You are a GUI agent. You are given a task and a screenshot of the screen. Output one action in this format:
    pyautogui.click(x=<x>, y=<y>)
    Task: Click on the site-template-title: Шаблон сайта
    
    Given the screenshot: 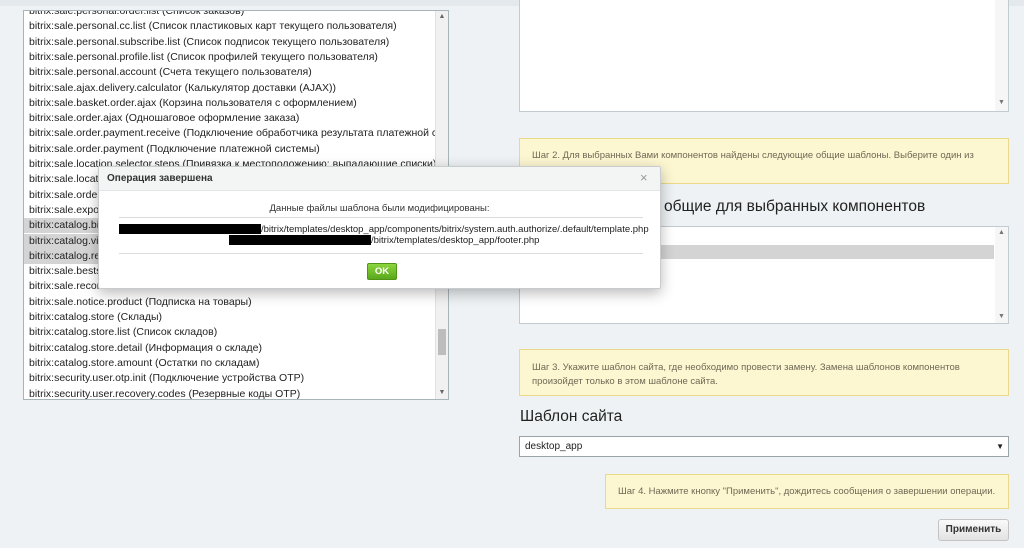 What is the action you would take?
    pyautogui.click(x=571, y=416)
    